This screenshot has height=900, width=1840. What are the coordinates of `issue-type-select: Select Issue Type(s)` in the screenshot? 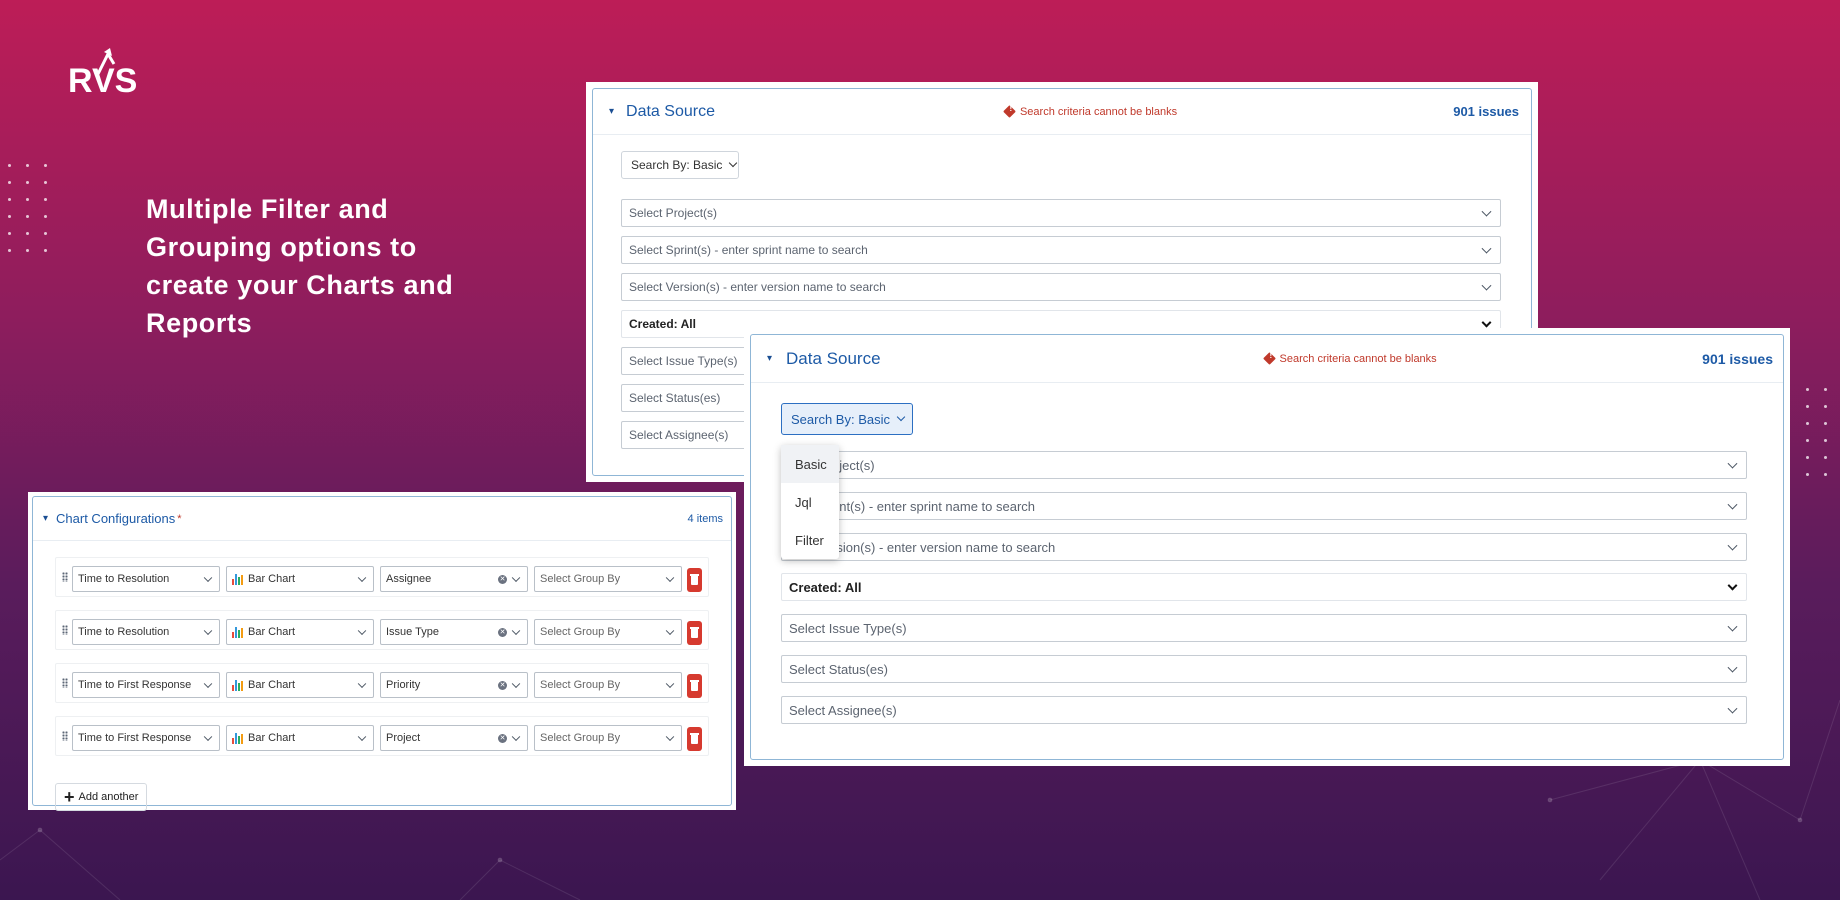 It's located at (1264, 628).